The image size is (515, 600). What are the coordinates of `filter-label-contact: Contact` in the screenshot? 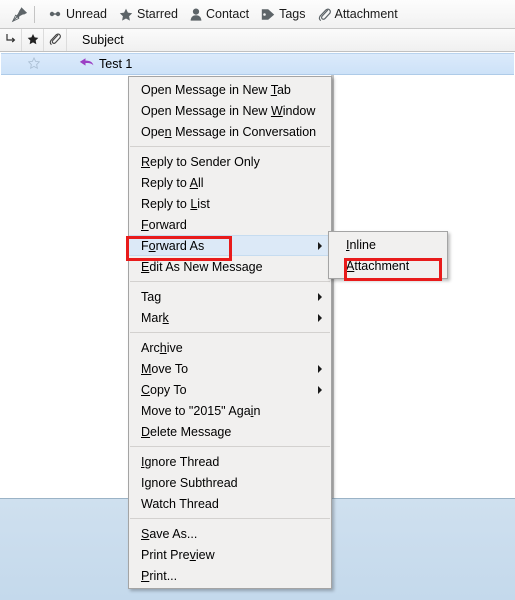 It's located at (228, 14).